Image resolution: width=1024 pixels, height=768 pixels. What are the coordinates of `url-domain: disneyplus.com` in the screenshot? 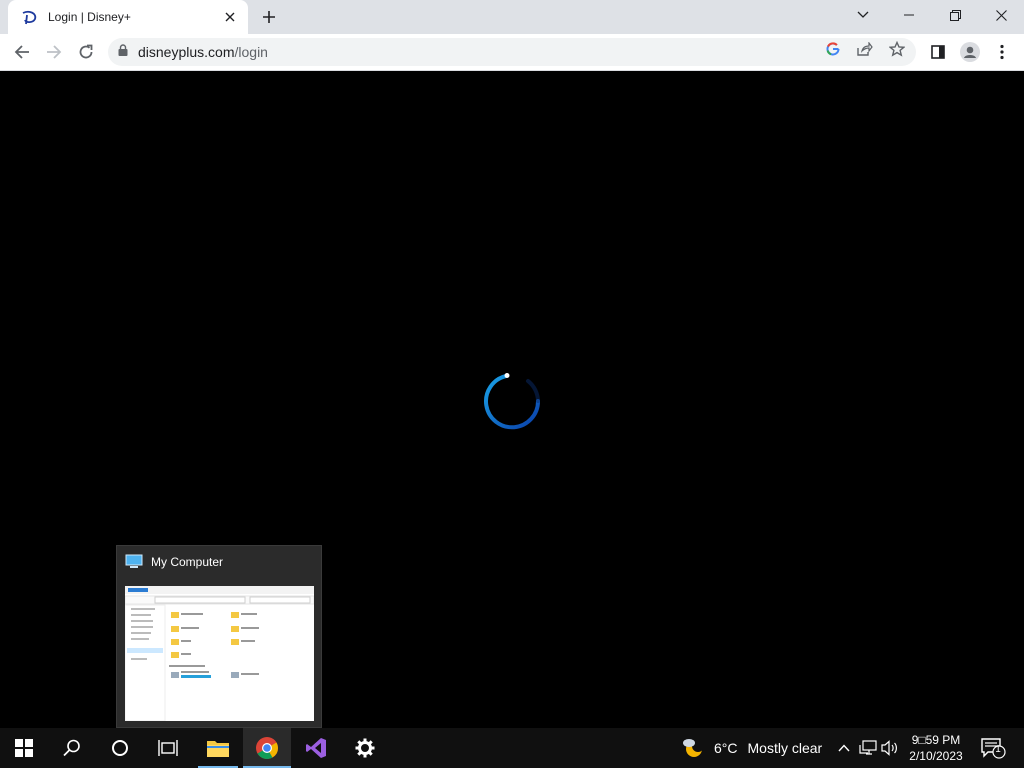 It's located at (186, 52).